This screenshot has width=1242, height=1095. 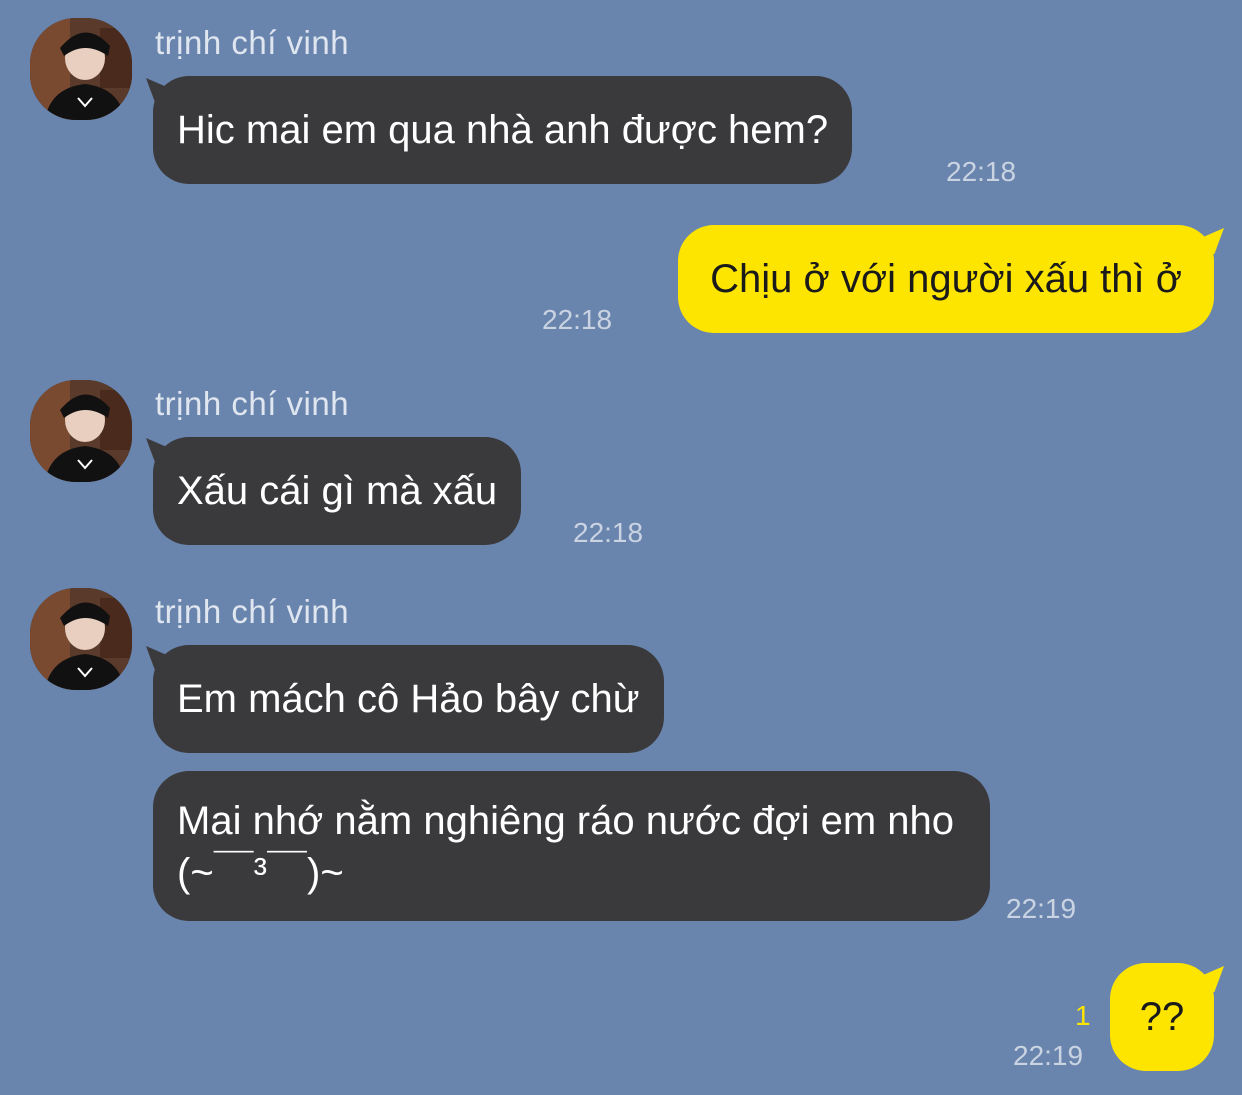 I want to click on message-bubble-outgoing: Chịu ở với người xấu thì ở, so click(x=946, y=279).